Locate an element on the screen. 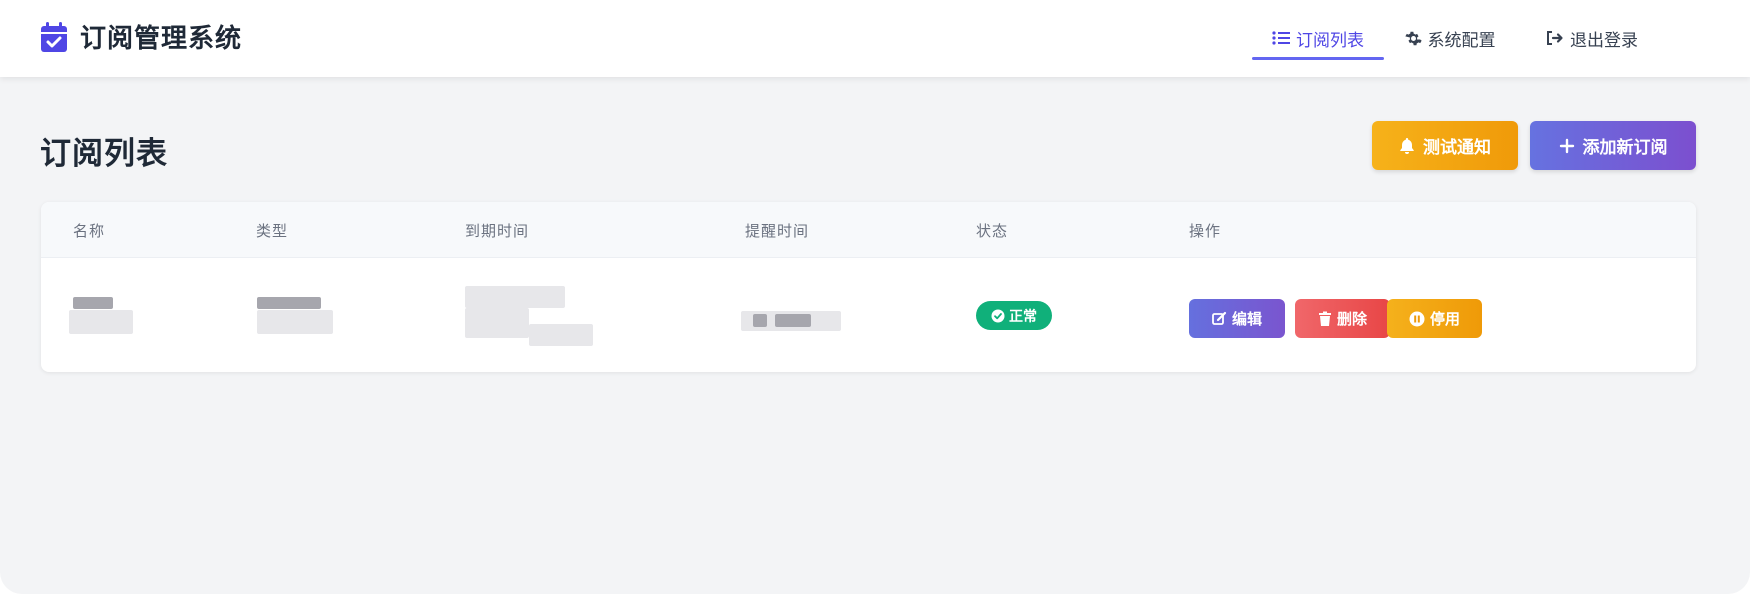 The width and height of the screenshot is (1750, 594). plus-icon is located at coordinates (1566, 145).